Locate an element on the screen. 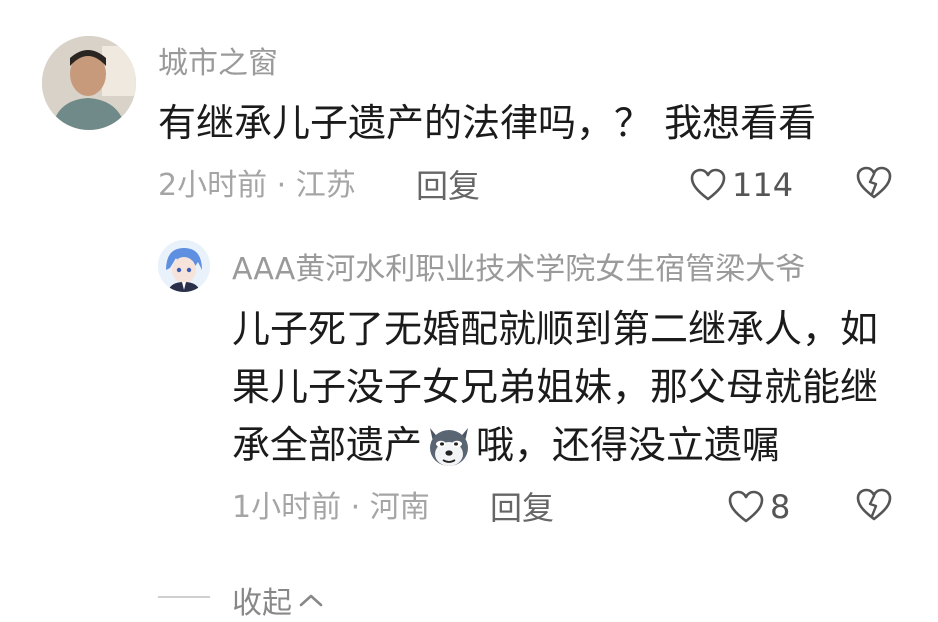 The height and width of the screenshot is (622, 938). reply-reply-button: 回复 is located at coordinates (522, 508).